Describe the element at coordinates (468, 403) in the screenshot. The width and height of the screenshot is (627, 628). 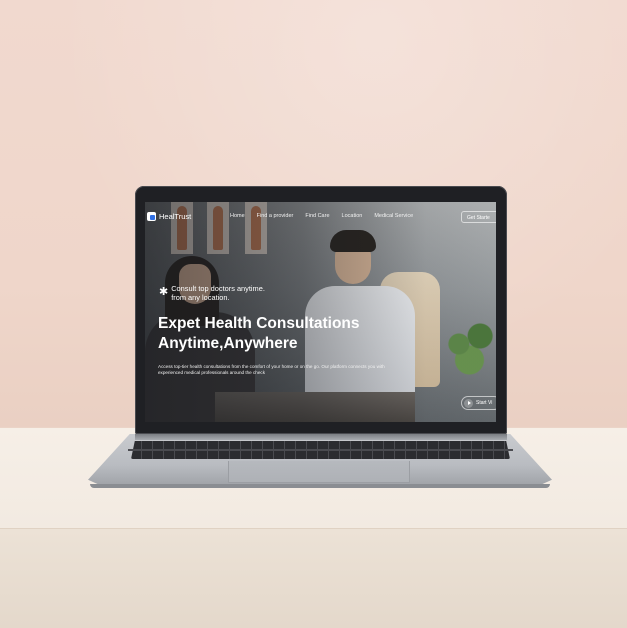
I see `play-icon` at that location.